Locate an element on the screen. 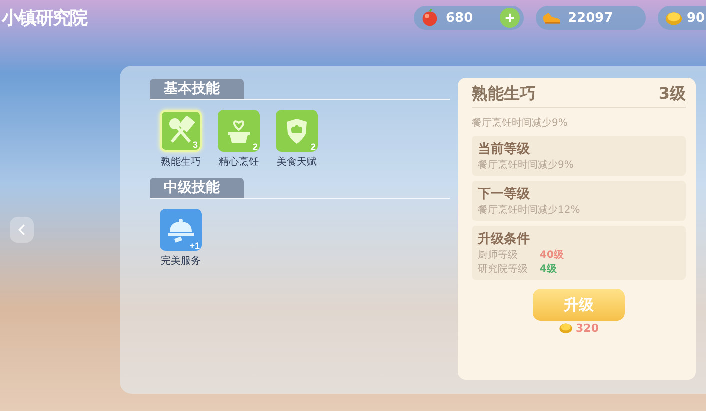  block-text: 餐厅烹饪时间减少12% is located at coordinates (530, 210).